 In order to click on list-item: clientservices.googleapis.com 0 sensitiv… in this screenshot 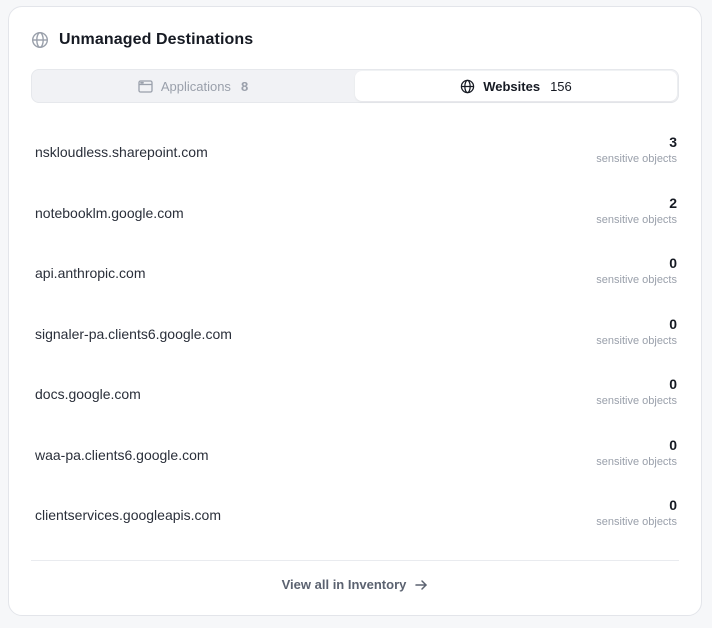, I will do `click(356, 526)`.